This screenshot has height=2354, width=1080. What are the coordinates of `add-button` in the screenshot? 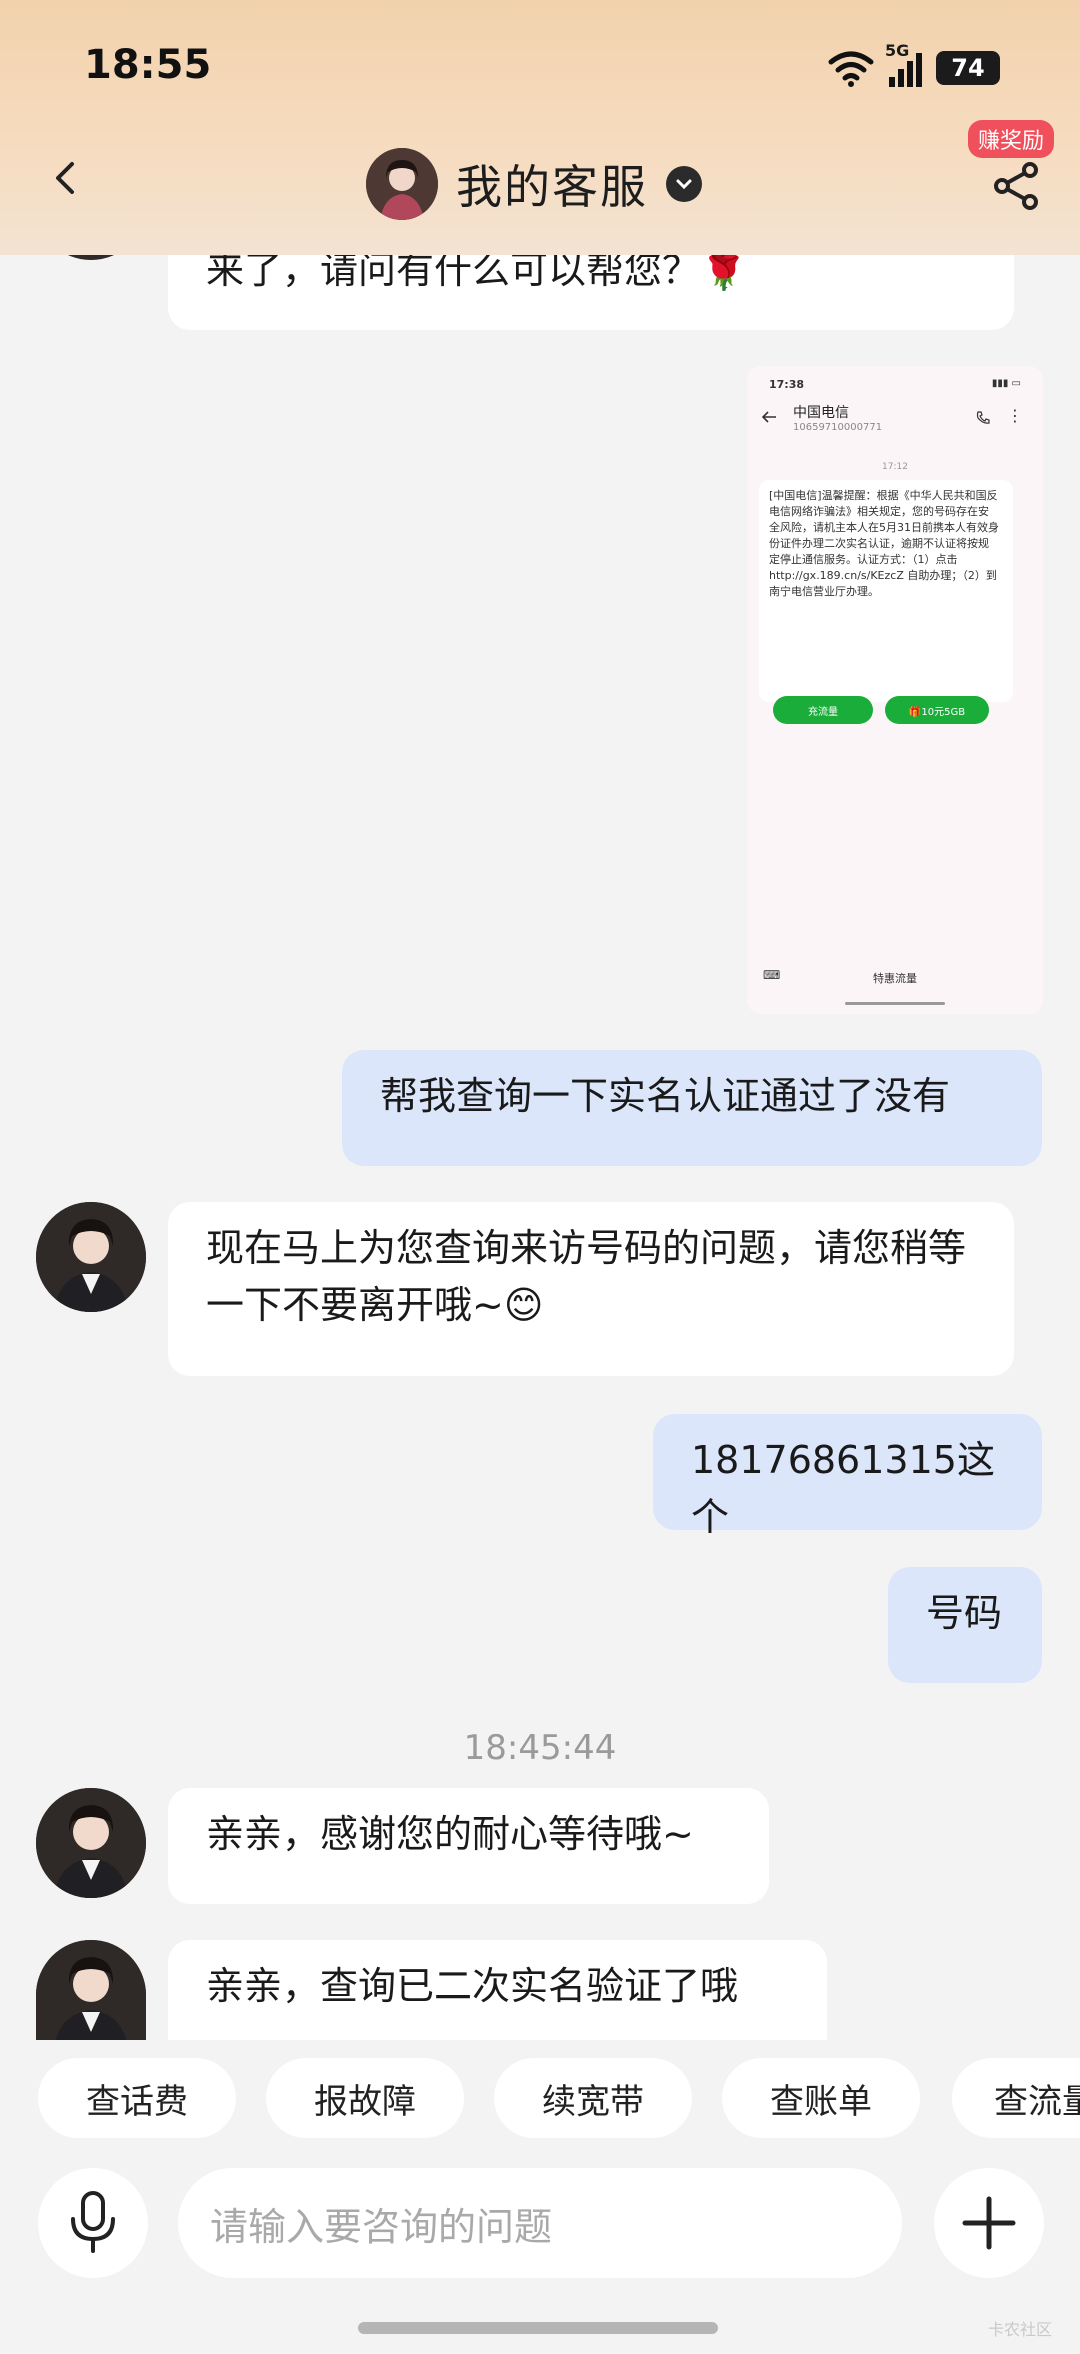 It's located at (989, 2223).